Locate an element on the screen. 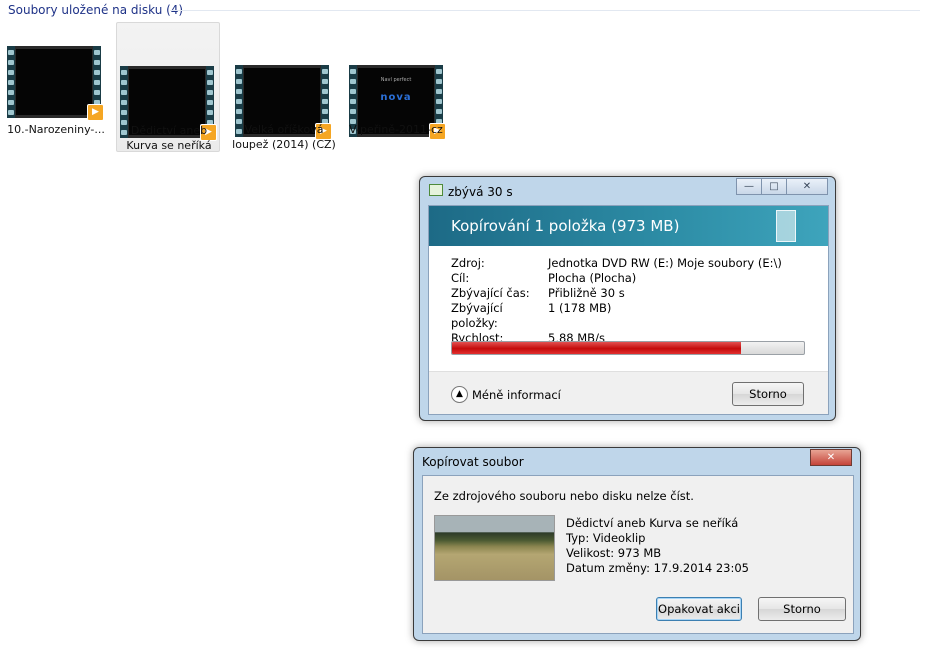 The width and height of the screenshot is (928, 665). file-name: Velká oříšková loupež (2014) (CZ) is located at coordinates (284, 137).